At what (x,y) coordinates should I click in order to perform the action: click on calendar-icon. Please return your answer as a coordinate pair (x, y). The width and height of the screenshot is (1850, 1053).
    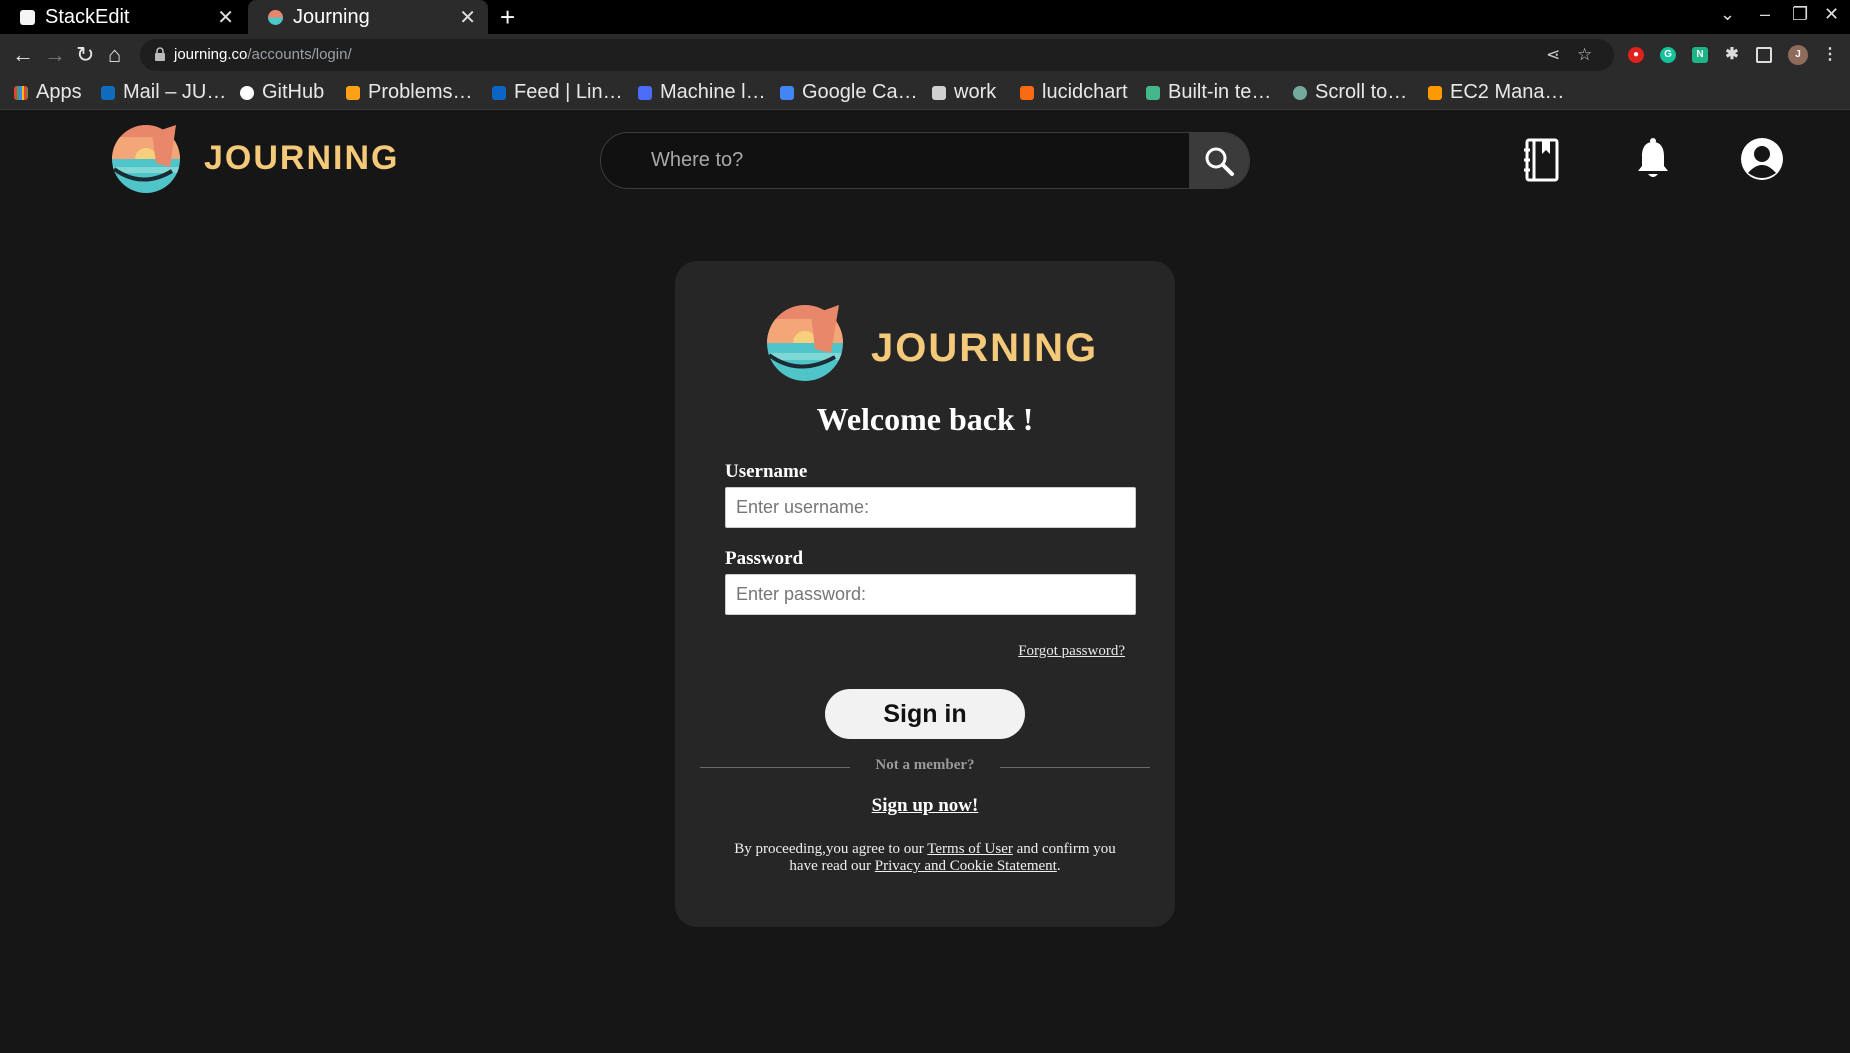
    Looking at the image, I should click on (787, 92).